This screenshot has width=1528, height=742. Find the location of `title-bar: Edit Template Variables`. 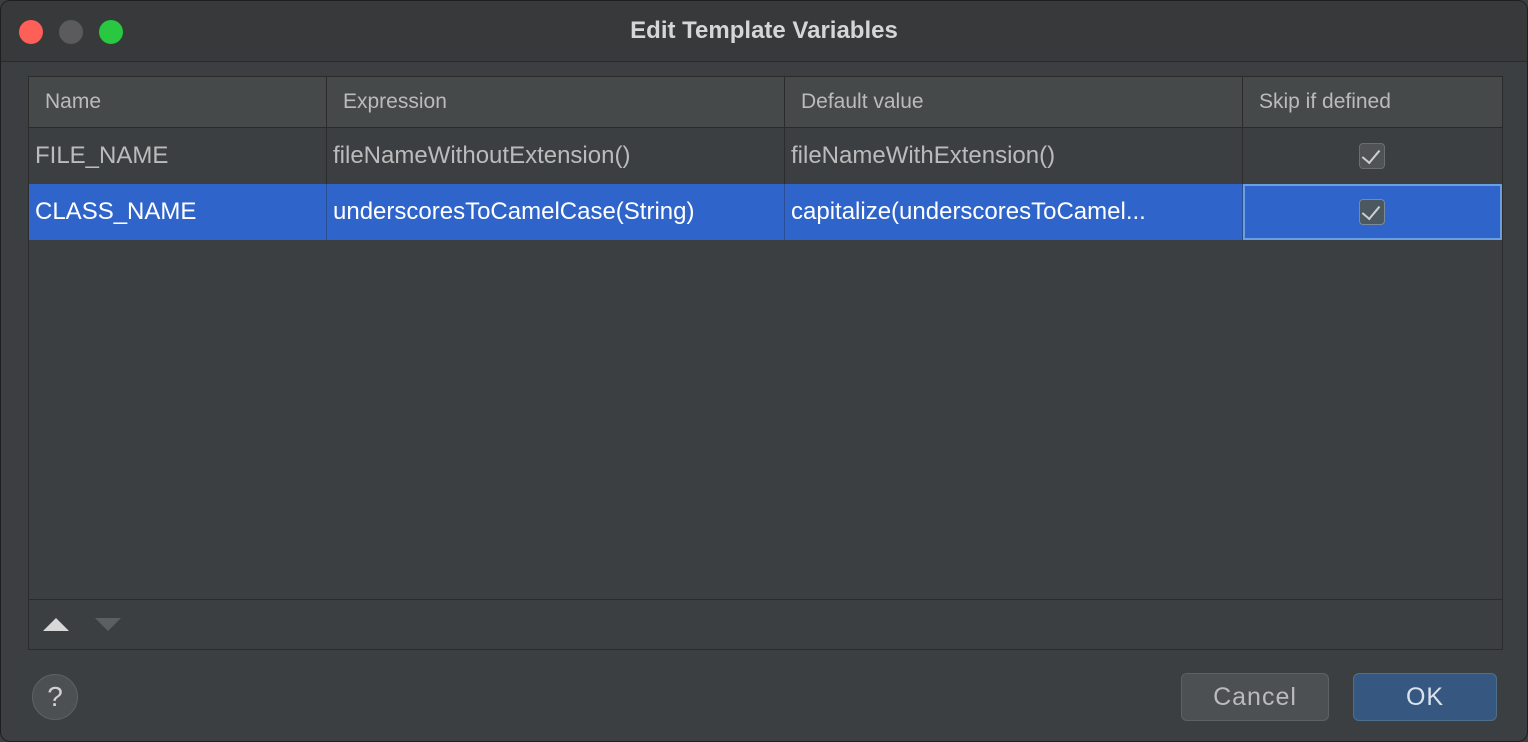

title-bar: Edit Template Variables is located at coordinates (764, 31).